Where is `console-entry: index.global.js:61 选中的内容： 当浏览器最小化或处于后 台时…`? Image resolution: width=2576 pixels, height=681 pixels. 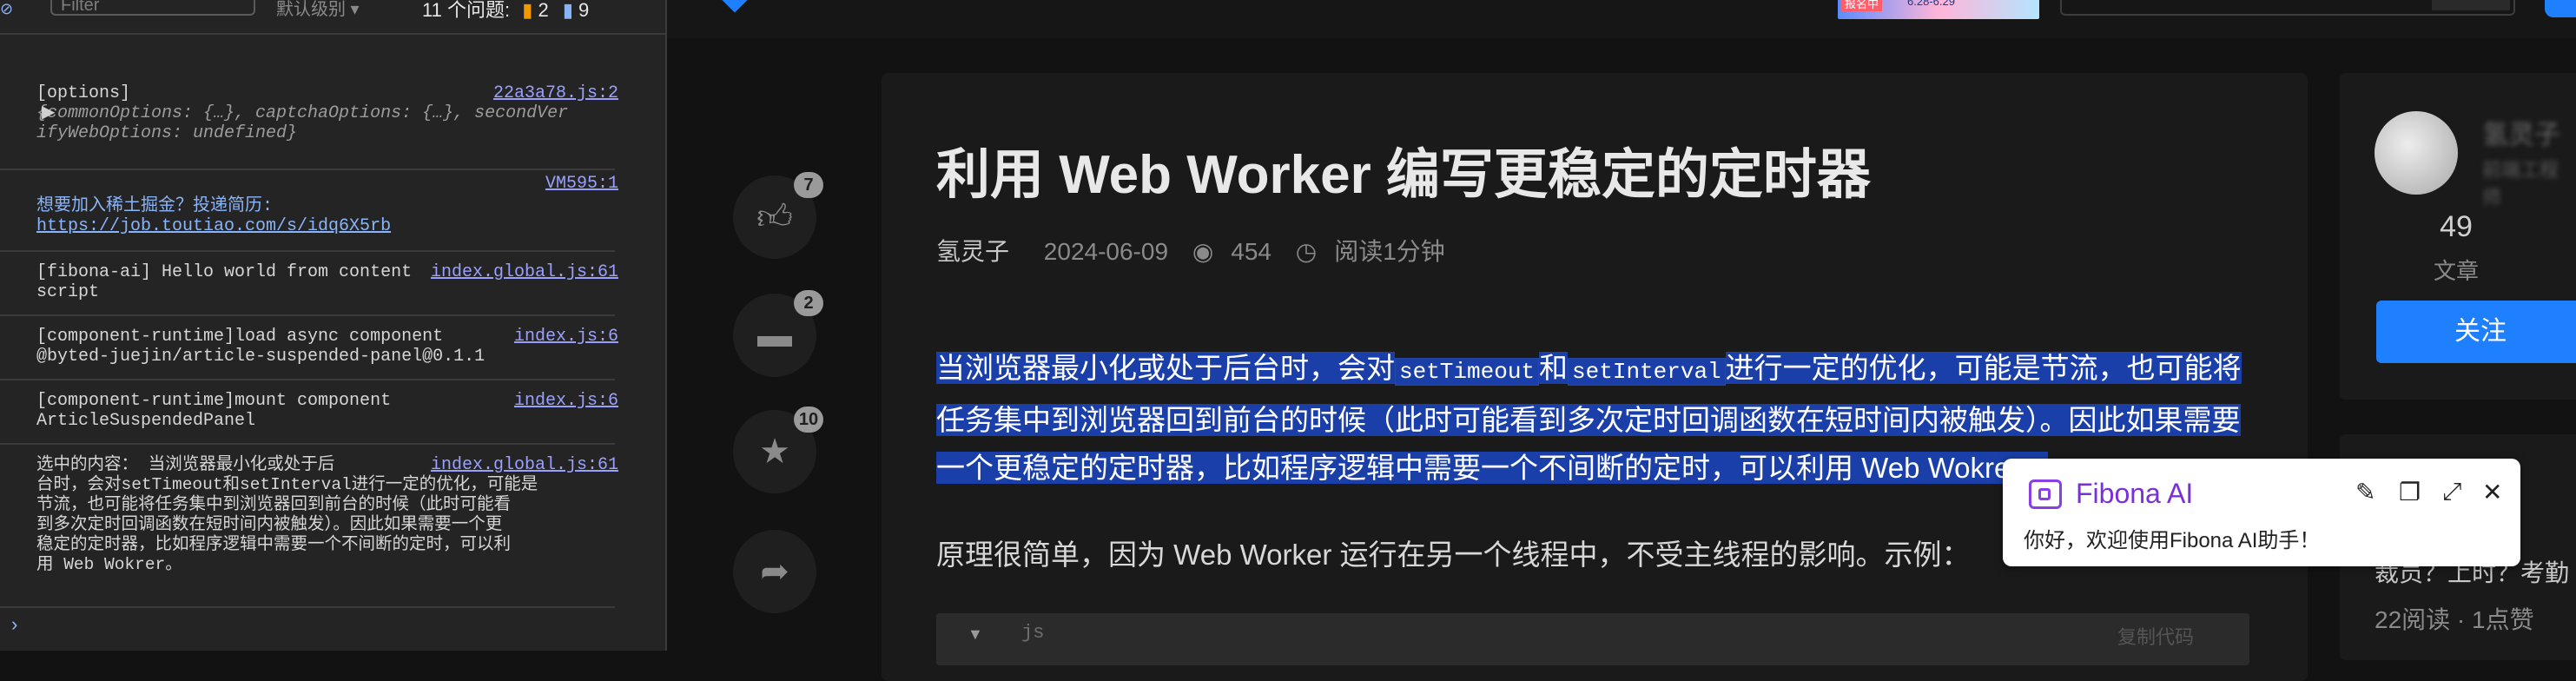
console-entry: index.global.js:61 选中的内容： 当浏览器最小化或处于后 台时… is located at coordinates (309, 531).